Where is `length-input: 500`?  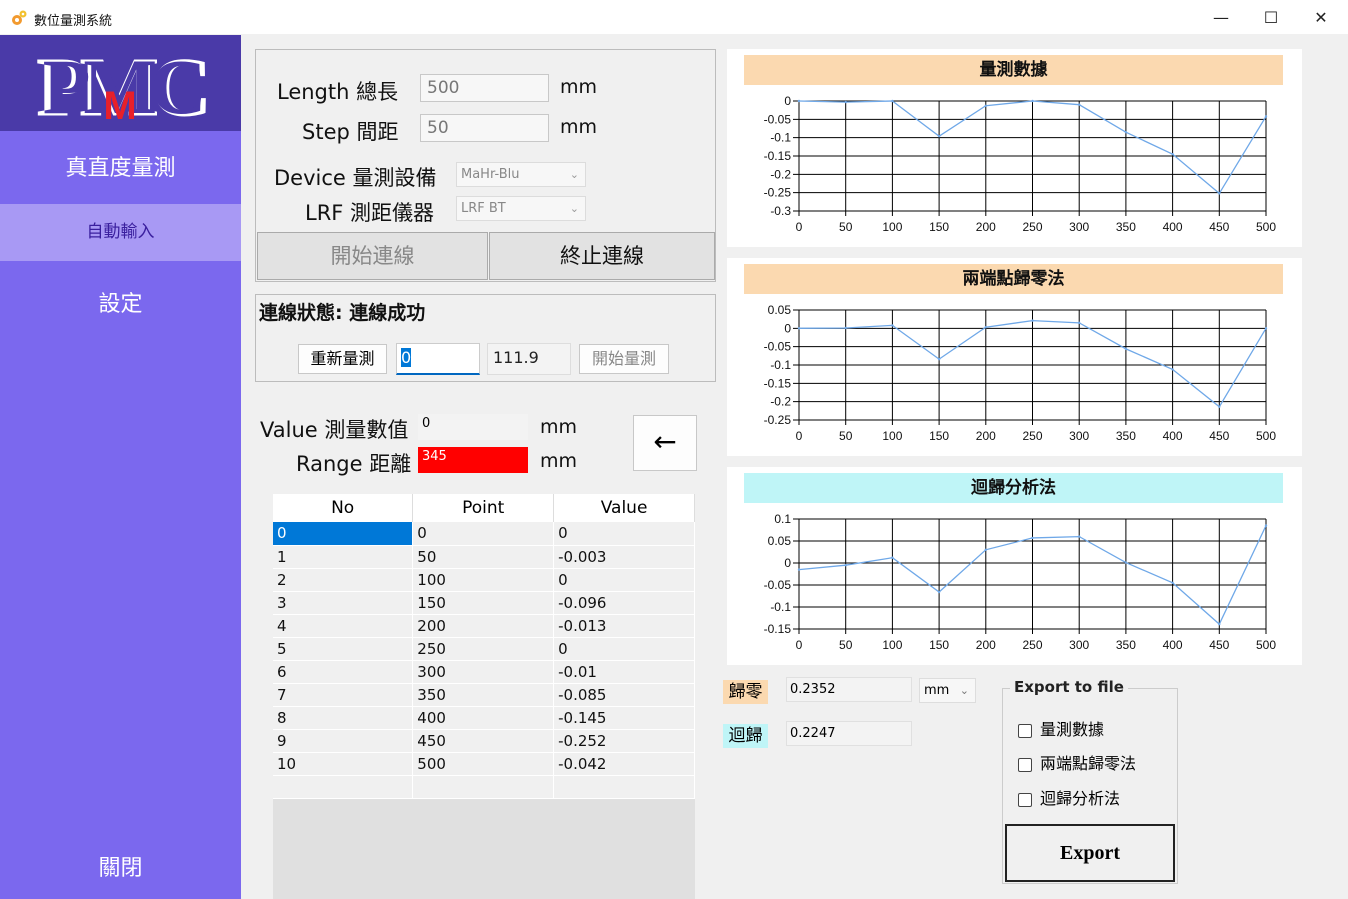
length-input: 500 is located at coordinates (484, 88).